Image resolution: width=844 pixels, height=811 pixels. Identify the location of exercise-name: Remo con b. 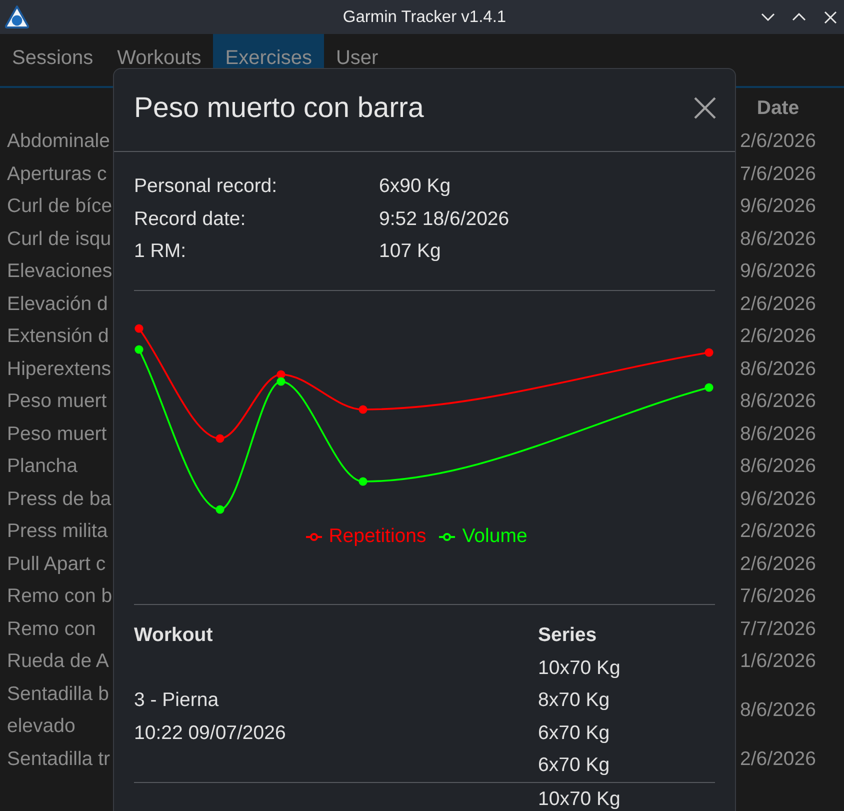
(59, 596).